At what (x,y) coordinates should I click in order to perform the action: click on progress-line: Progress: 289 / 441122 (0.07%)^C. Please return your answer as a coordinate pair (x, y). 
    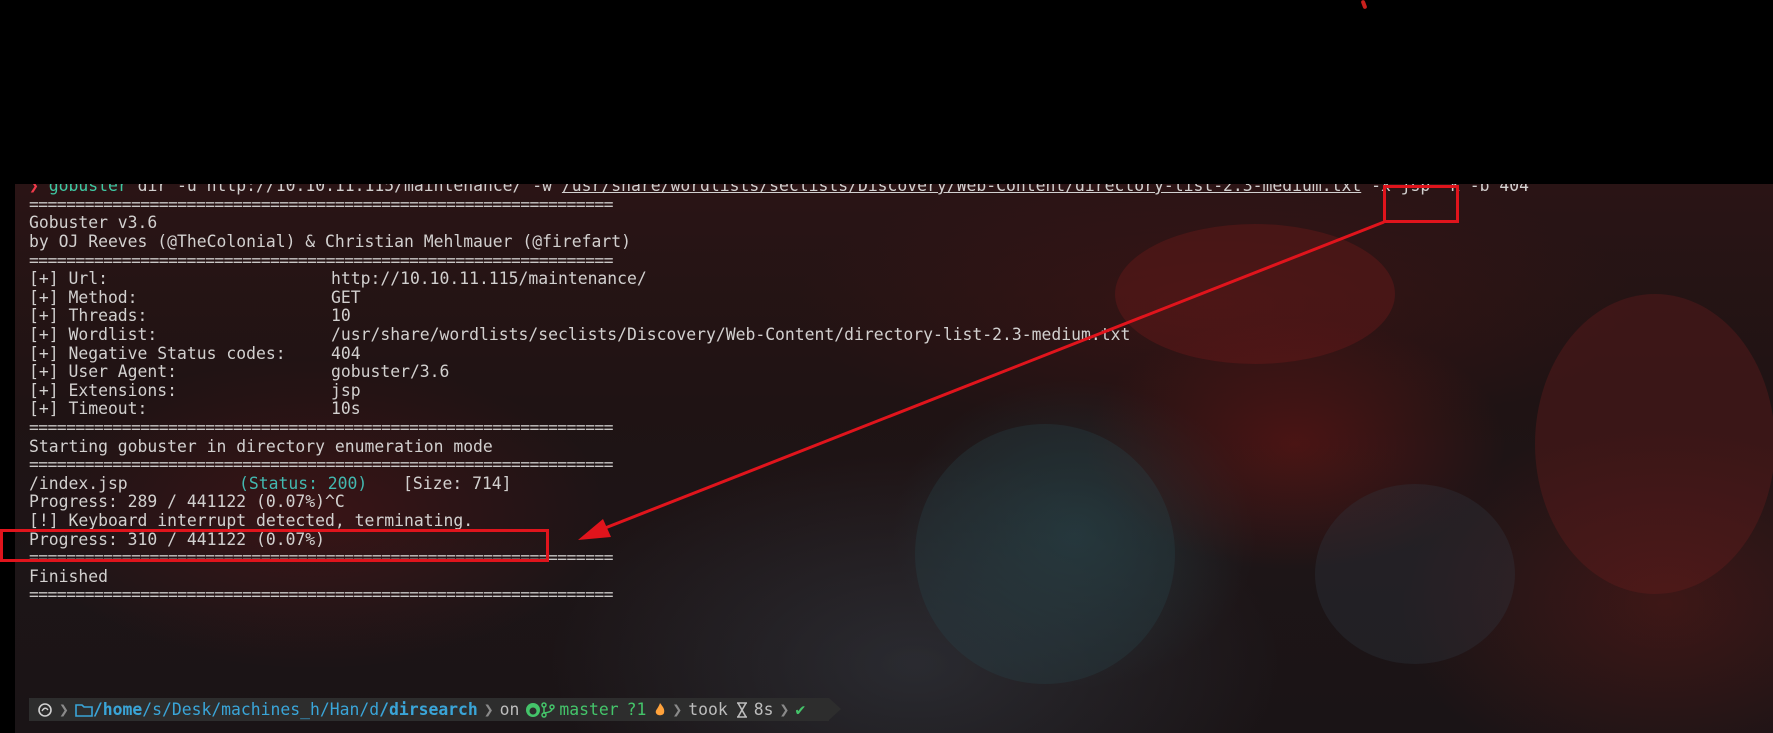
    Looking at the image, I should click on (187, 501).